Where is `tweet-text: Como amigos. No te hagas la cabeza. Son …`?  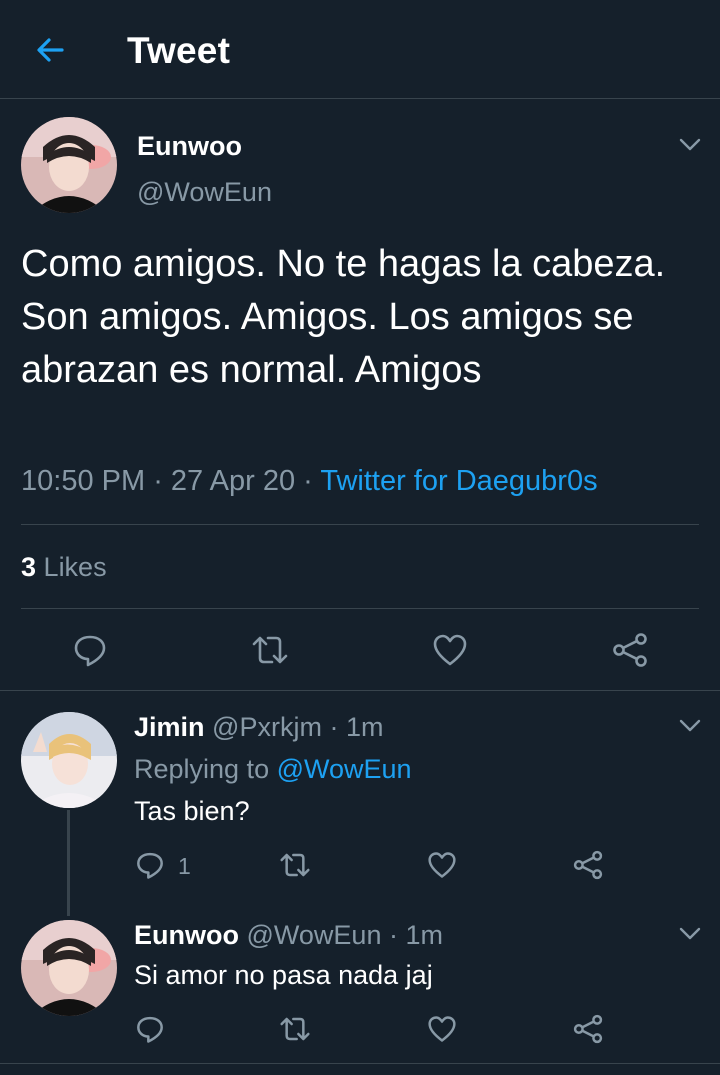 tweet-text: Como amigos. No te hagas la cabeza. Son … is located at coordinates (343, 317).